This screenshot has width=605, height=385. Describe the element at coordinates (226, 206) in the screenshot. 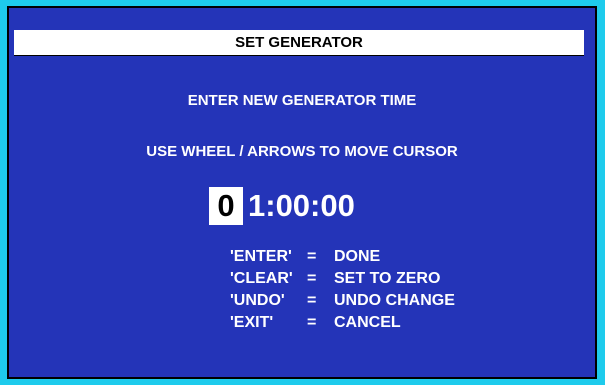

I see `cursor-digit: 0` at that location.